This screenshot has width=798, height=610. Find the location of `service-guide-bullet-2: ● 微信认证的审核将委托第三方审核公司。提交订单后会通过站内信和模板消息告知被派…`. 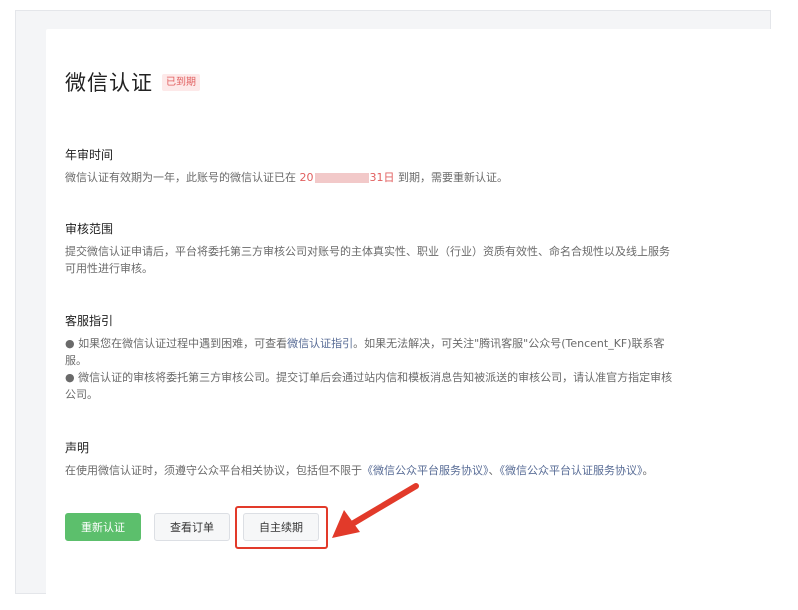

service-guide-bullet-2: ● 微信认证的审核将委托第三方审核公司。提交订单后会通过站内信和模板消息告知被派… is located at coordinates (369, 386).